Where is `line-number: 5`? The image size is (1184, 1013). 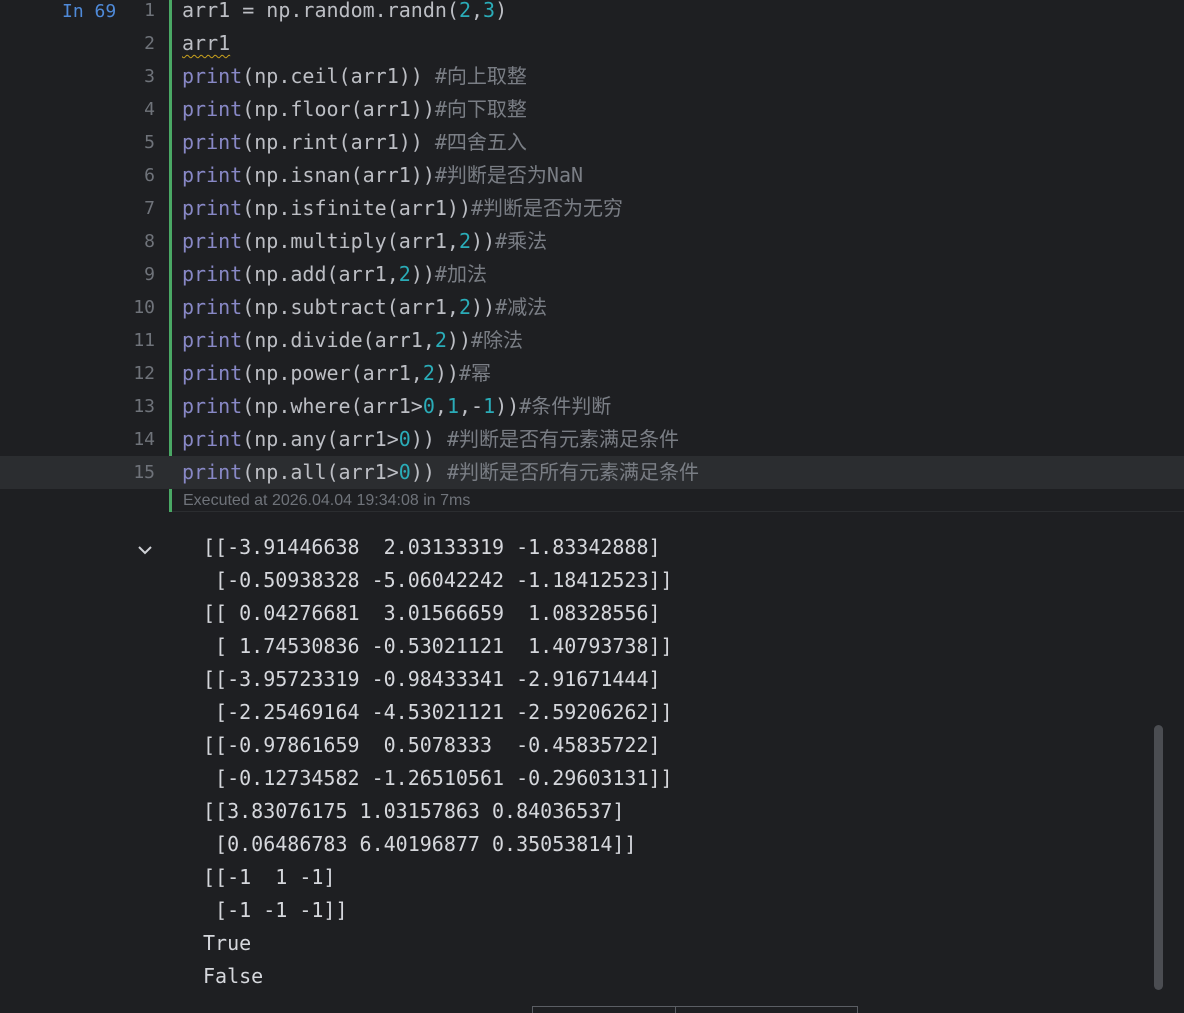
line-number: 5 is located at coordinates (149, 142).